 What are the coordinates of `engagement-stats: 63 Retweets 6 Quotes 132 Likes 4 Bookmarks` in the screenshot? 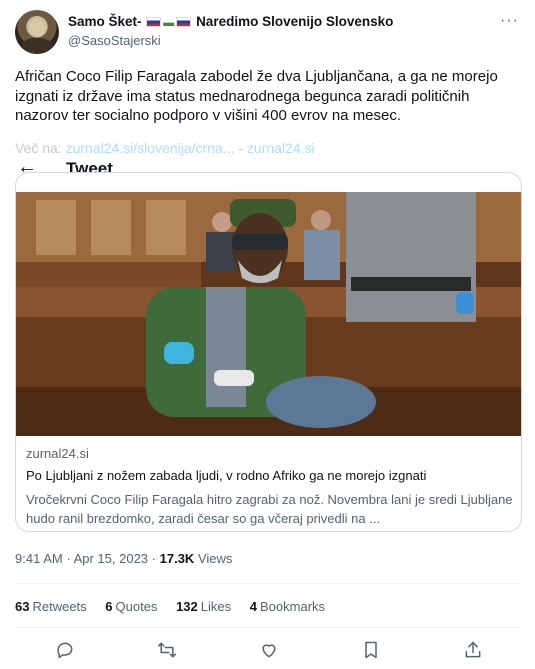 It's located at (177, 606).